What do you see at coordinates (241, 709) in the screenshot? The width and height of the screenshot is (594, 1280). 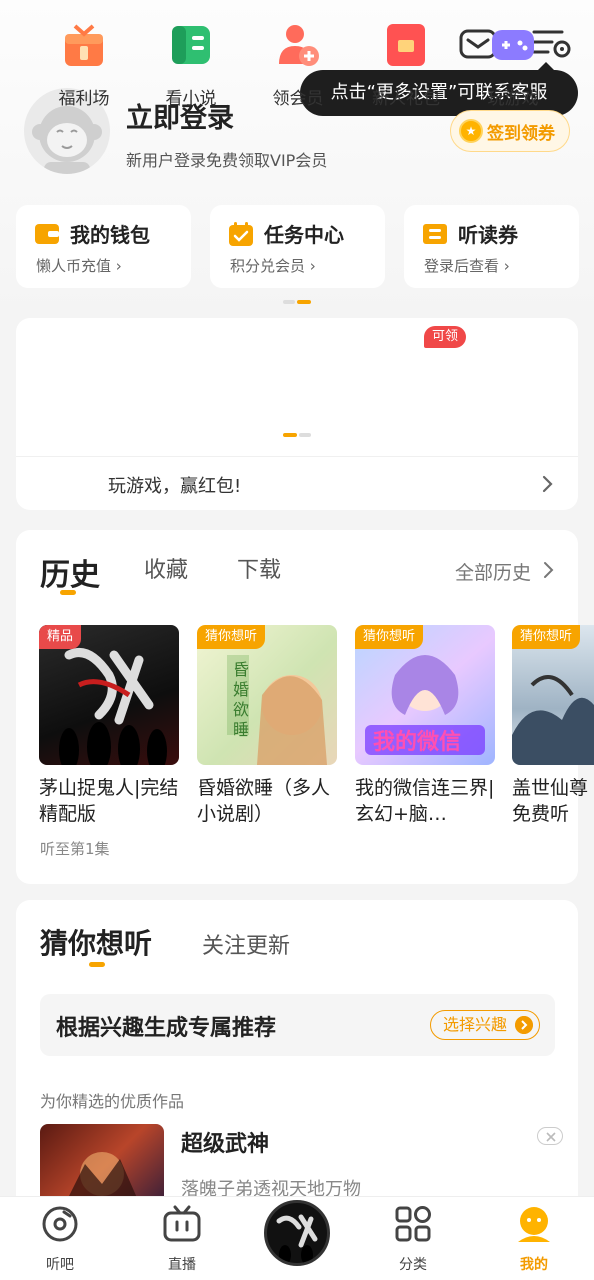 I see `svg-text: 欲` at bounding box center [241, 709].